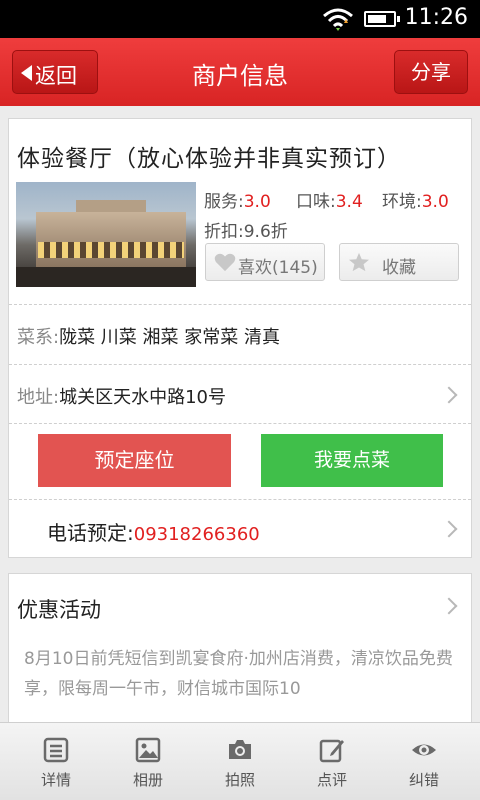 The height and width of the screenshot is (800, 480). I want to click on bottom-tab-bar: 详情 相册 拍照 点评 纠错, so click(240, 761).